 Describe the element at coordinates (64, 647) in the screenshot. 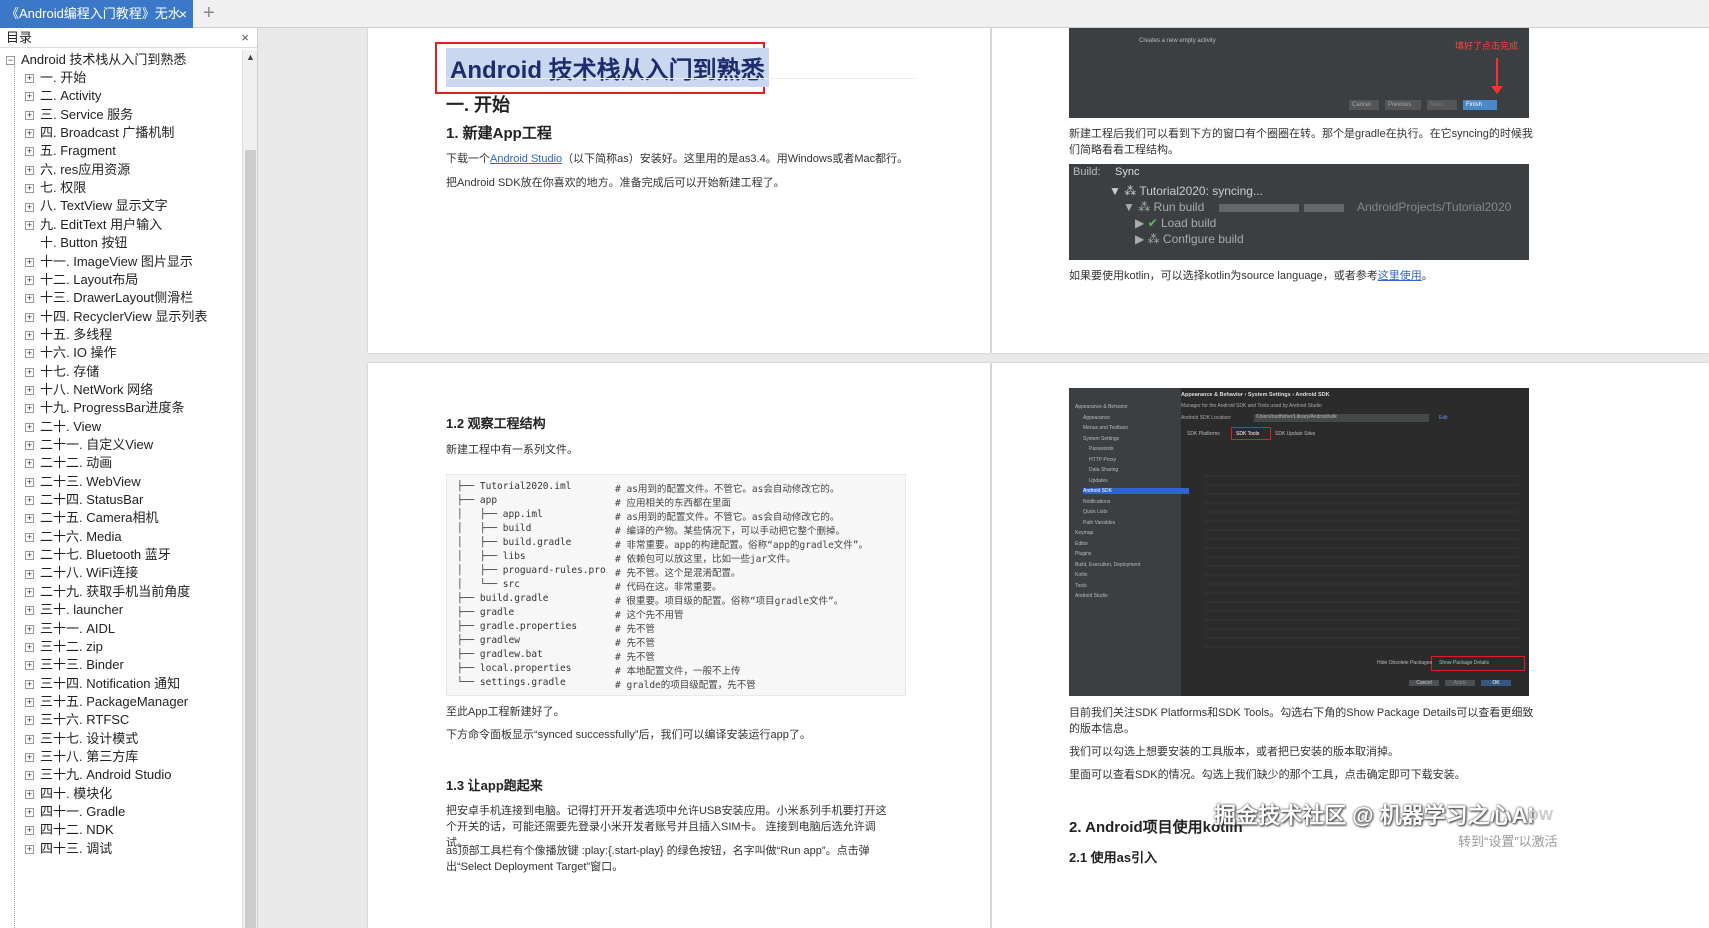

I see `toc-item: + 三十二. zip` at that location.